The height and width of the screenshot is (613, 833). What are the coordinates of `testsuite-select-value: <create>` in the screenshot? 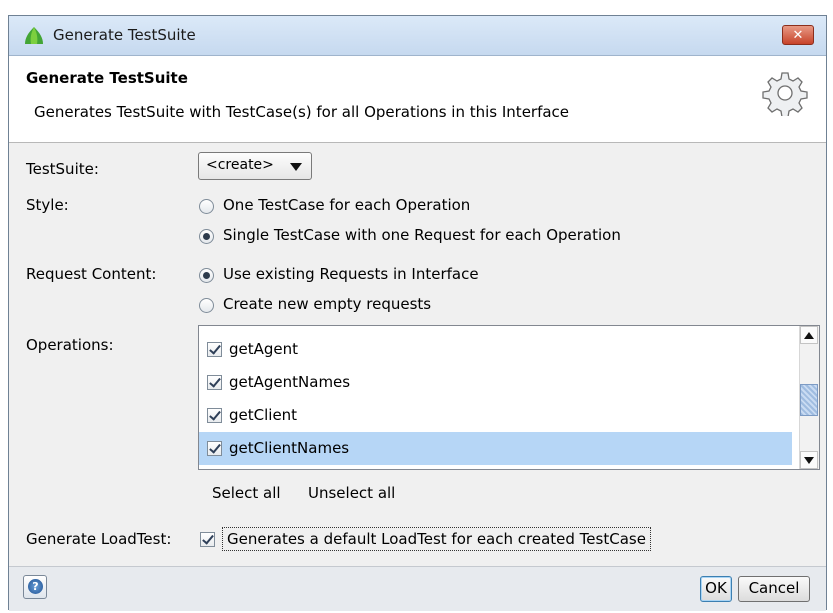 It's located at (240, 165).